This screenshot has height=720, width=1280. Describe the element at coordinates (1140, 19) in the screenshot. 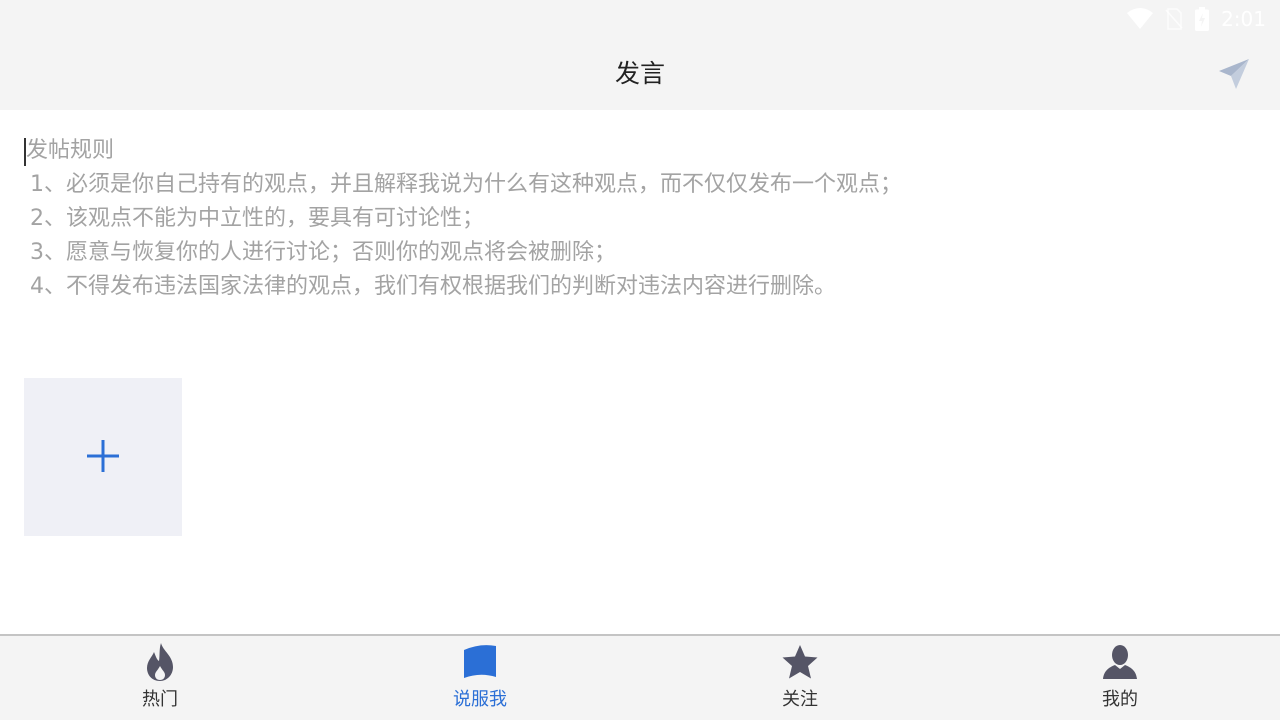

I see `wifi-icon` at that location.